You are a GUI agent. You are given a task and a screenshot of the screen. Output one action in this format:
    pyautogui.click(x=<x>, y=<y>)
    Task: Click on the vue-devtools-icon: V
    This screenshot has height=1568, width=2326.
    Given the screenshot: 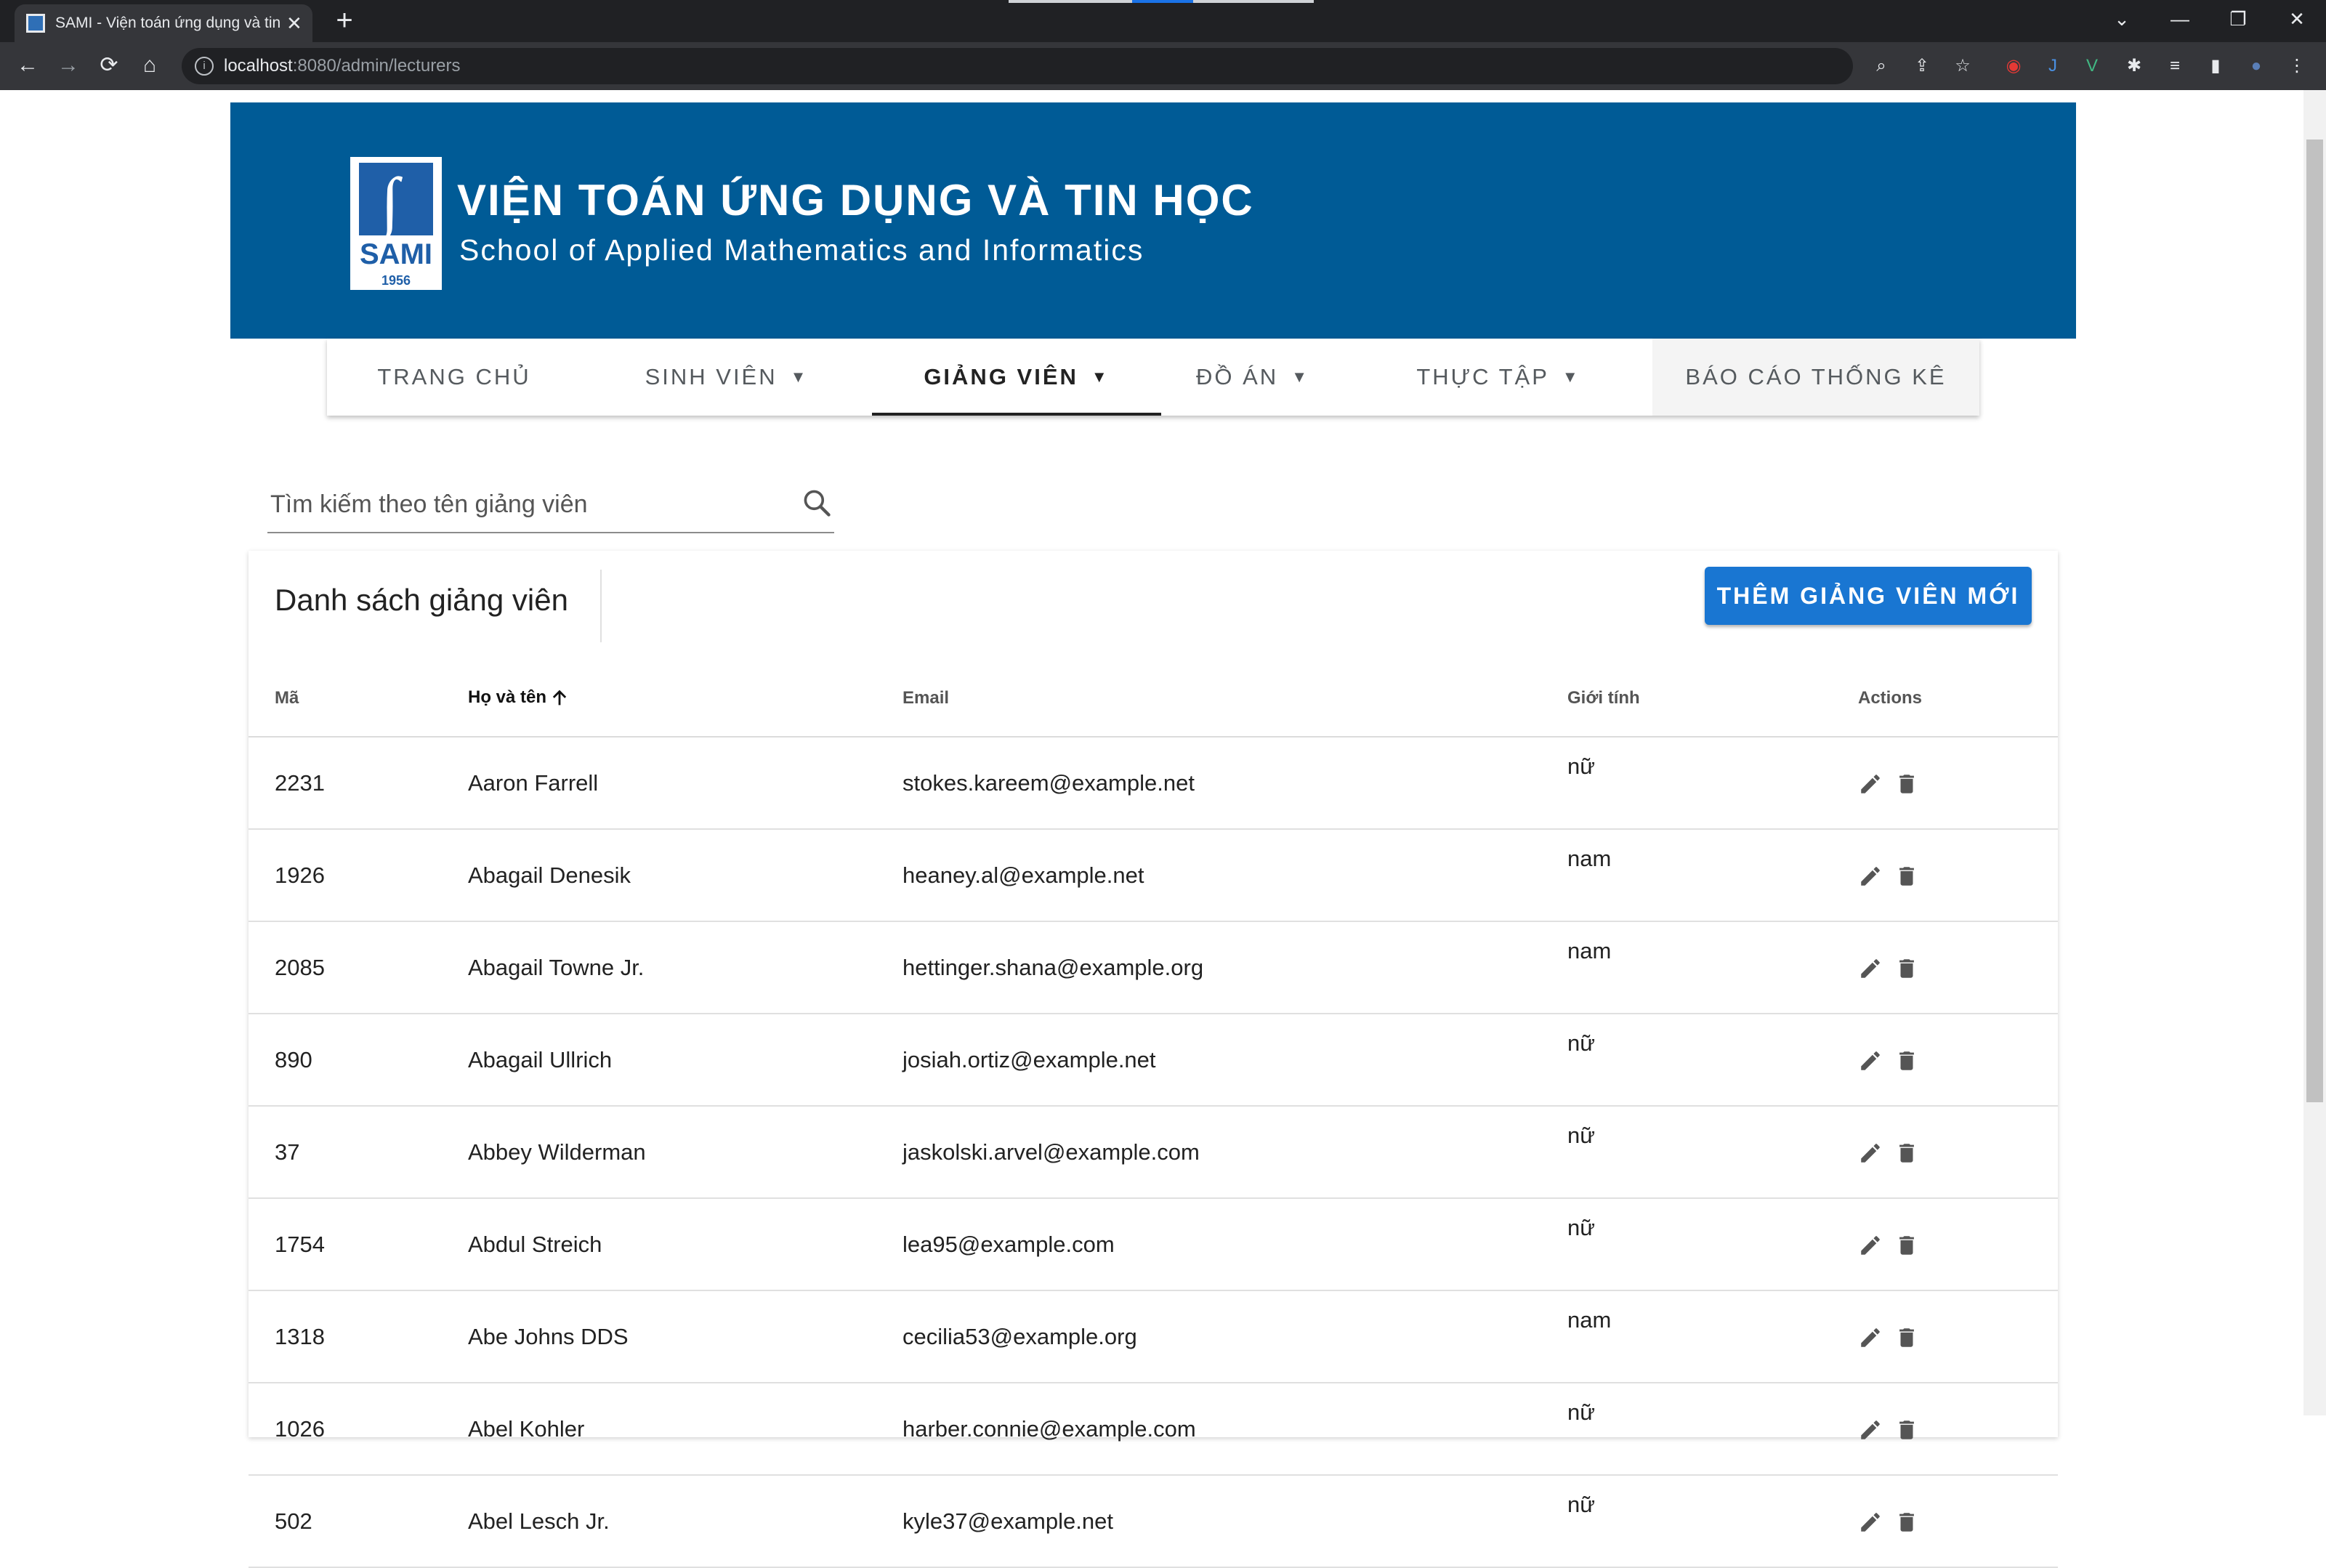 What is the action you would take?
    pyautogui.click(x=2092, y=66)
    